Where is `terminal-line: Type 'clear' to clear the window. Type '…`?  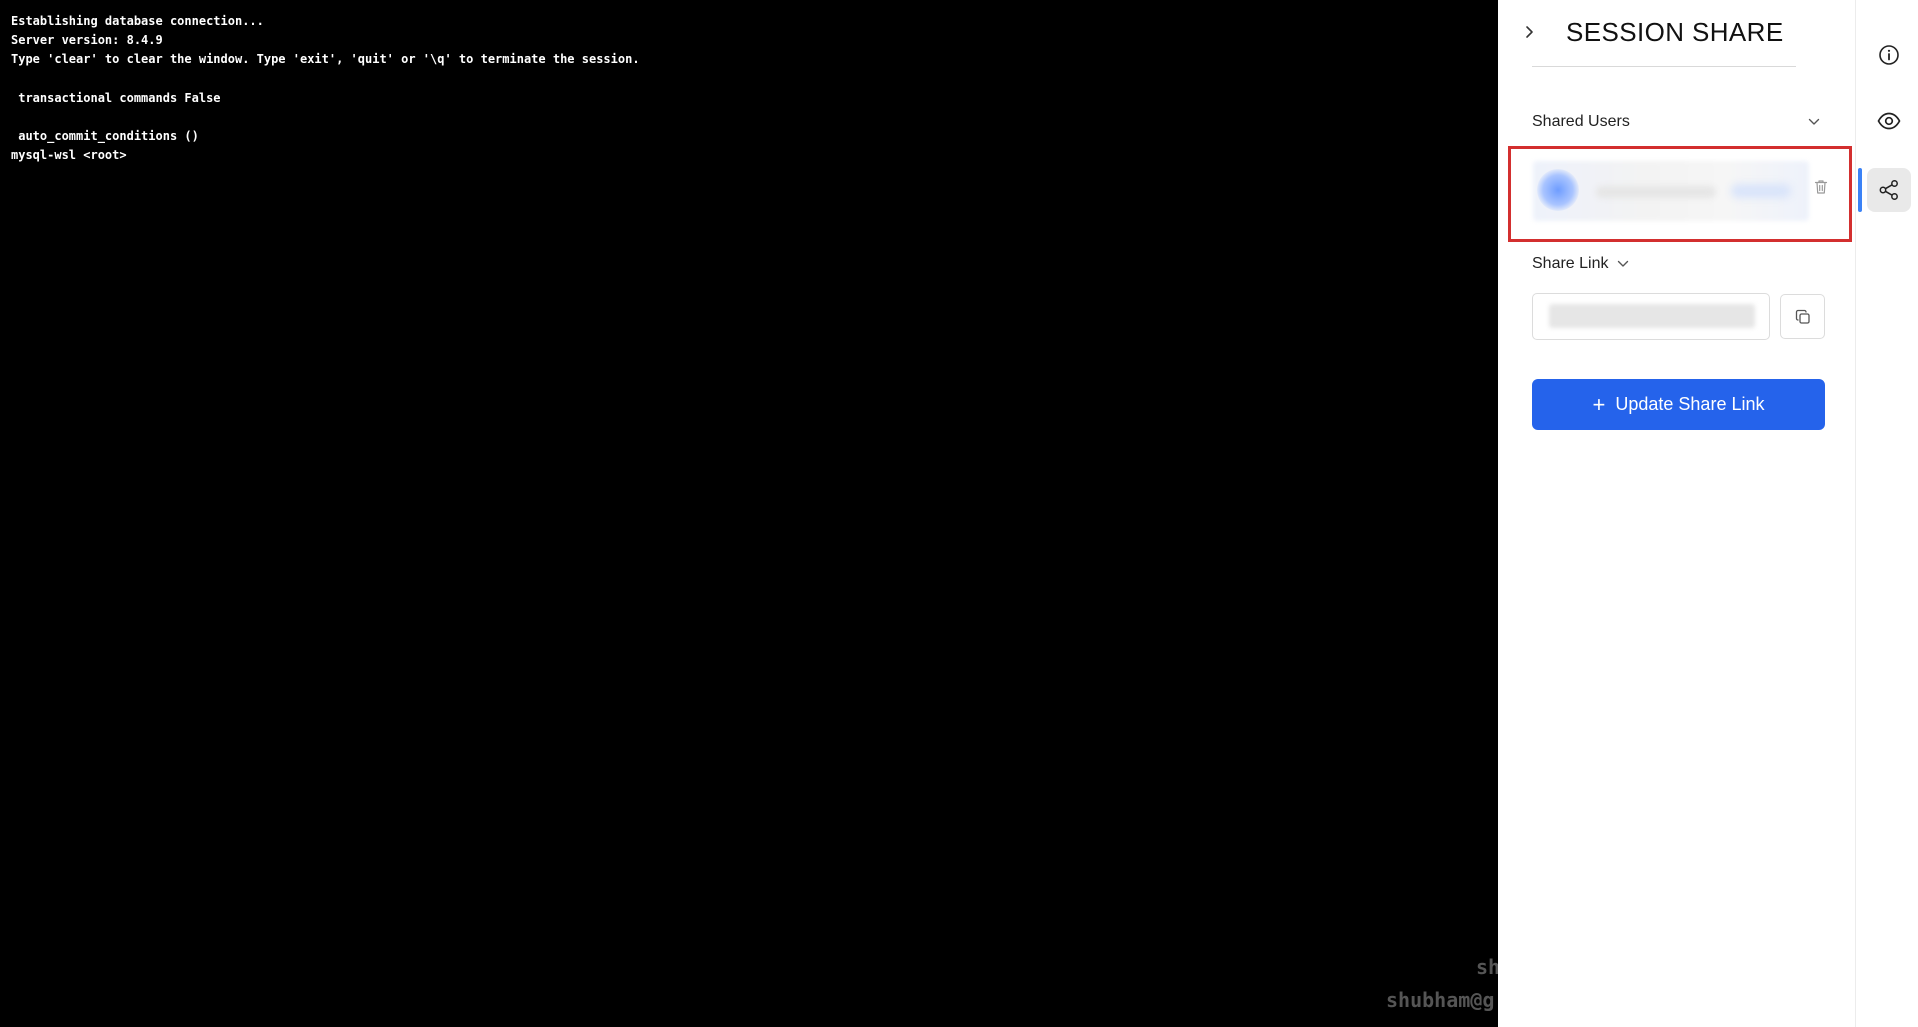
terminal-line: Type 'clear' to clear the window. Type '… is located at coordinates (325, 59).